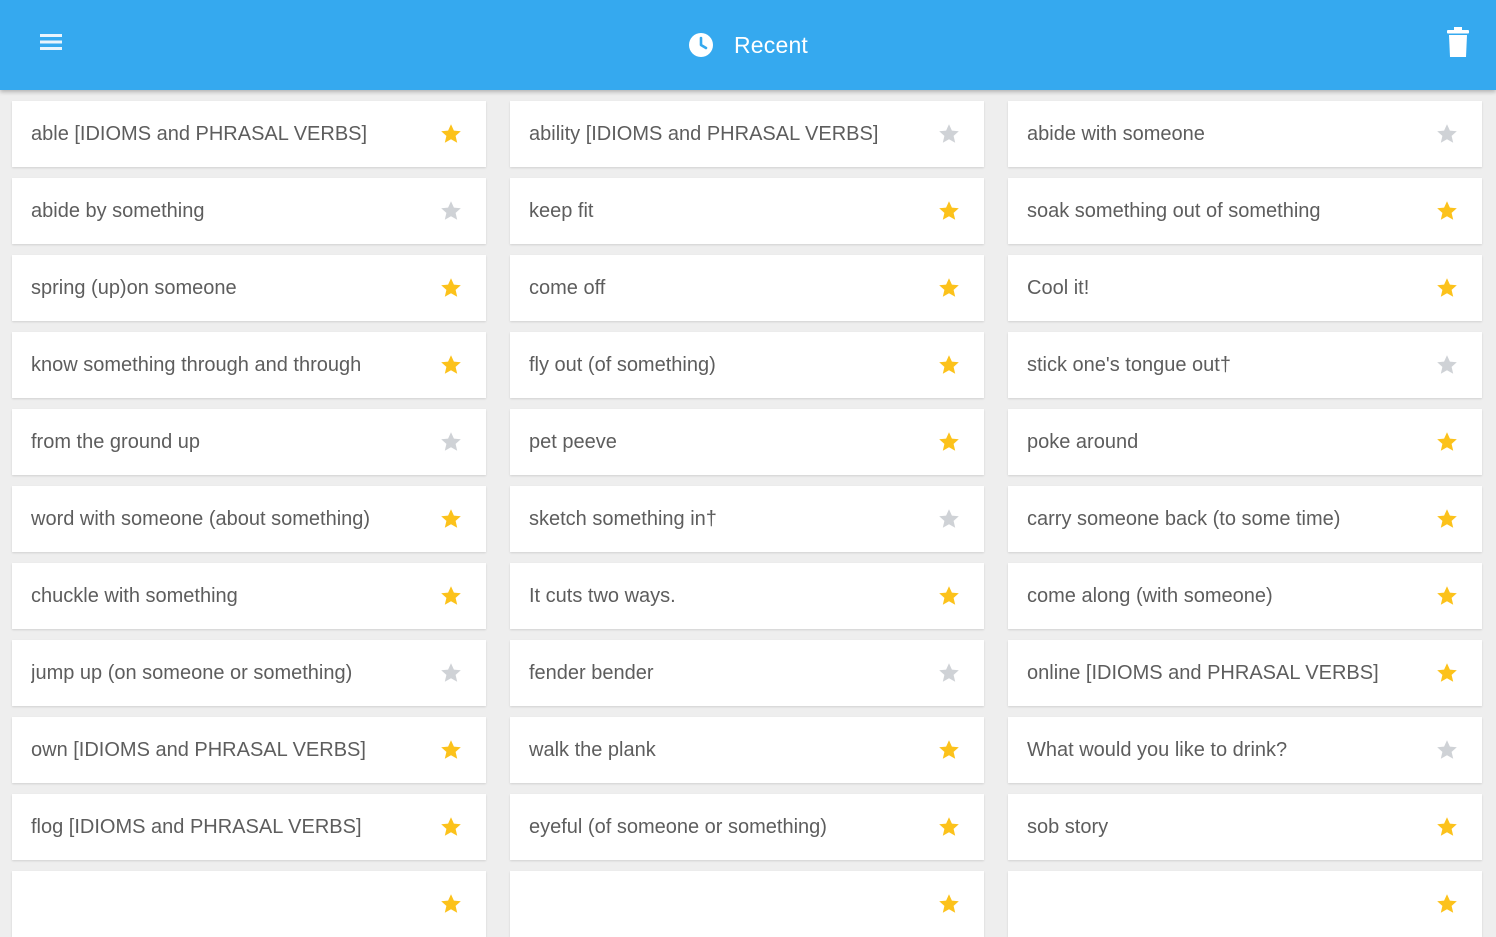 The width and height of the screenshot is (1496, 937). What do you see at coordinates (1245, 827) in the screenshot?
I see `recent-item-card: sob story` at bounding box center [1245, 827].